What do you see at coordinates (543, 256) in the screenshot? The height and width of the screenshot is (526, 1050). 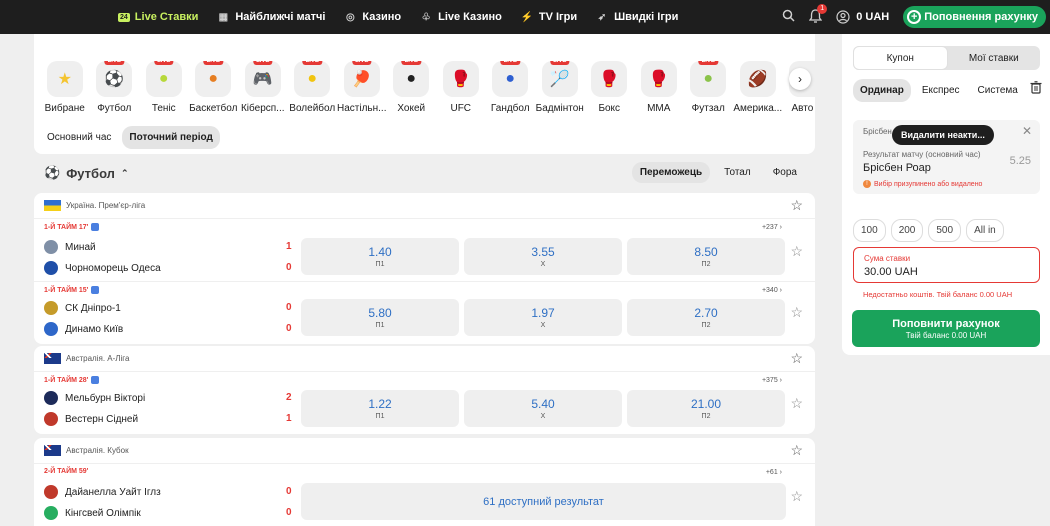 I see `odd-button-x: 3.55 Х` at bounding box center [543, 256].